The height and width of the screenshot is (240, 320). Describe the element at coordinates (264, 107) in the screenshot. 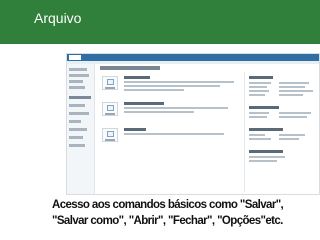

I see `dates-heading` at that location.